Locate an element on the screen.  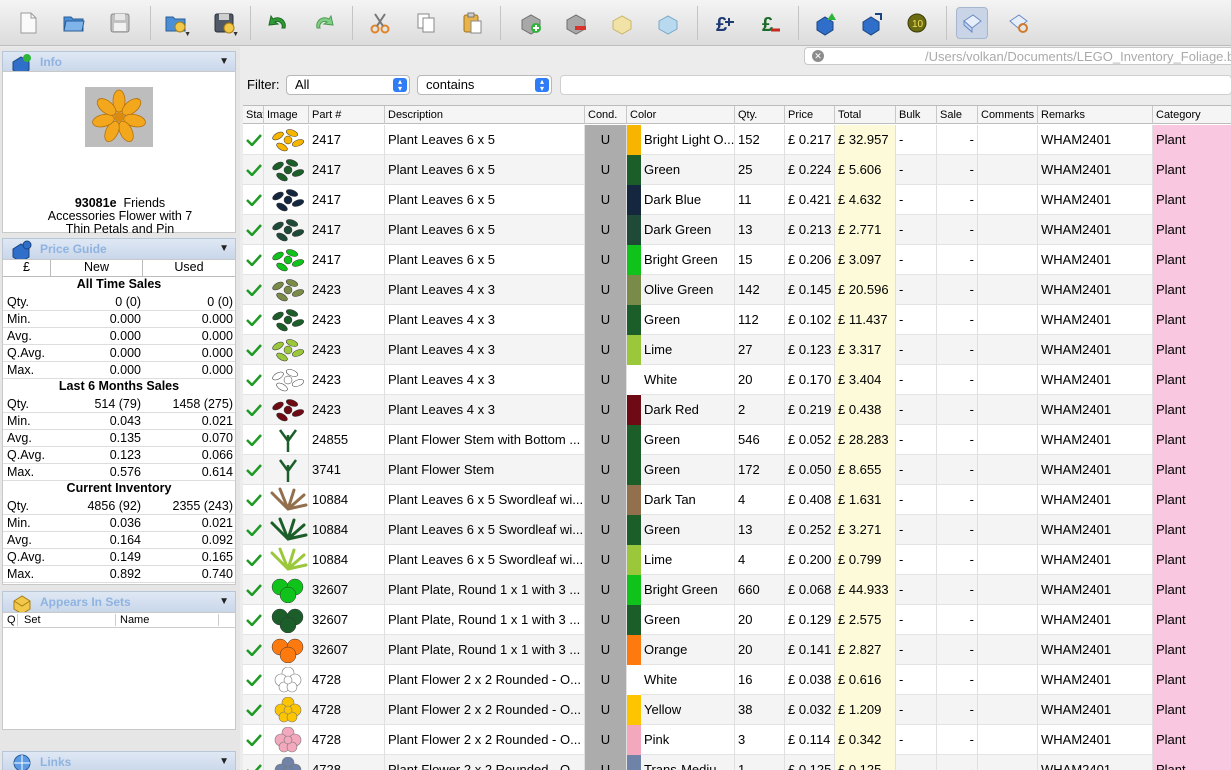
cell-price: £ 0.102 is located at coordinates (810, 320).